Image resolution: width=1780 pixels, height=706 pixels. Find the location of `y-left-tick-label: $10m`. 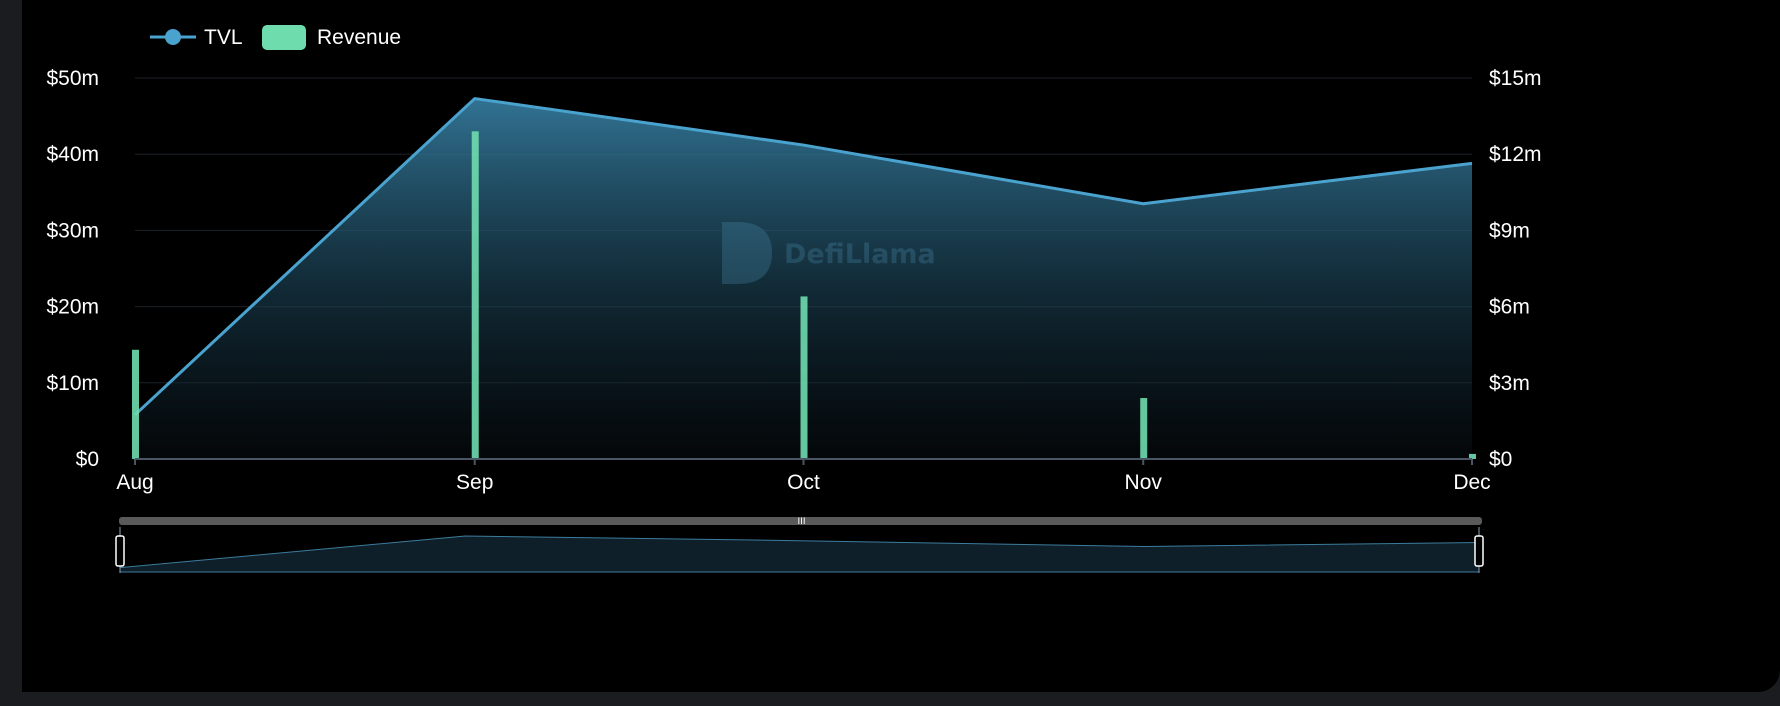

y-left-tick-label: $10m is located at coordinates (72, 383).